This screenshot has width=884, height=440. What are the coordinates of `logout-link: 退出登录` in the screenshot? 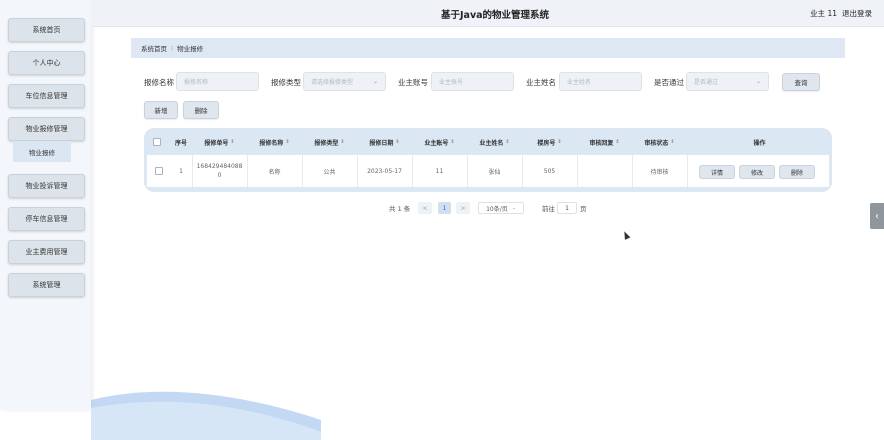 It's located at (857, 13).